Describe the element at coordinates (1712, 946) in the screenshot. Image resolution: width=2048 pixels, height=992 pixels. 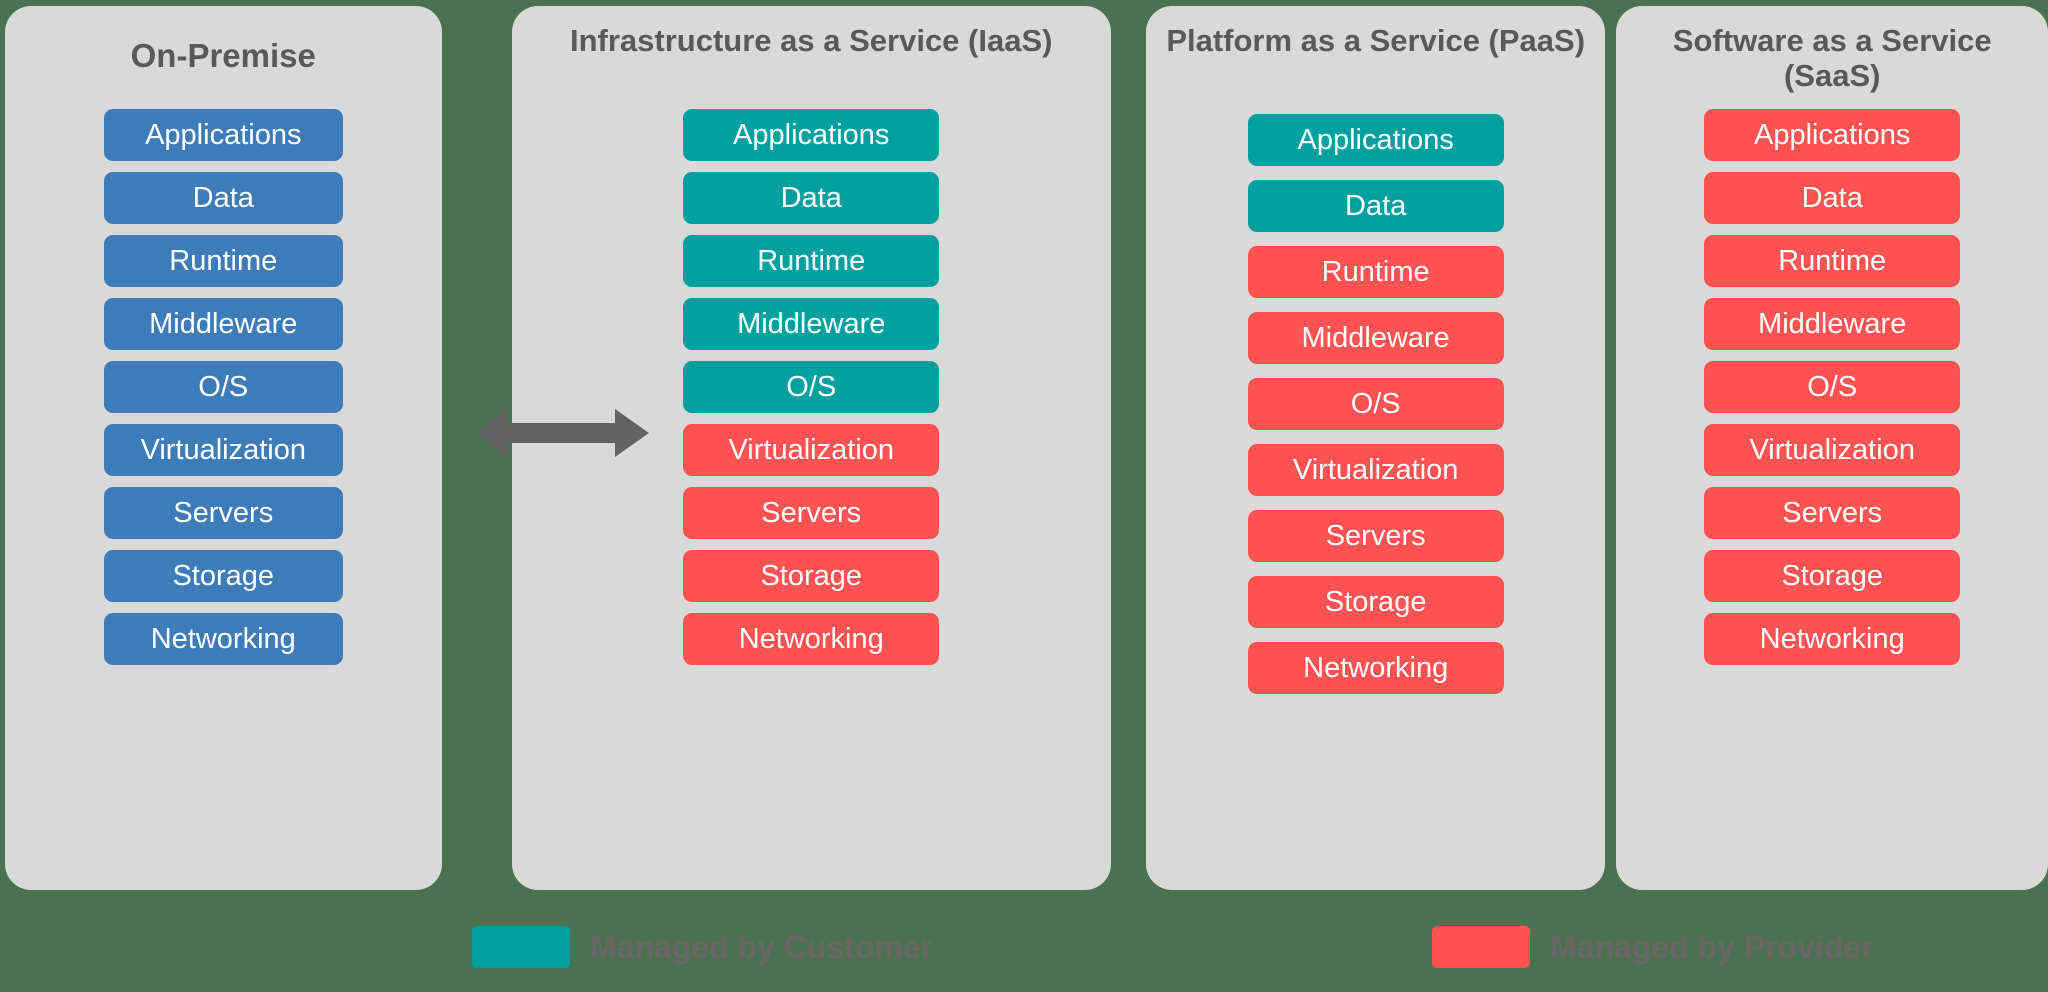
I see `legend-label-provider: Managed by Provider` at that location.